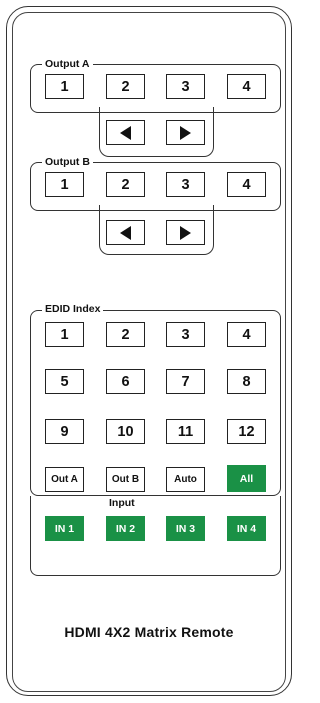 The width and height of the screenshot is (320, 703). Describe the element at coordinates (64, 381) in the screenshot. I see `edid-key-5: 5` at that location.